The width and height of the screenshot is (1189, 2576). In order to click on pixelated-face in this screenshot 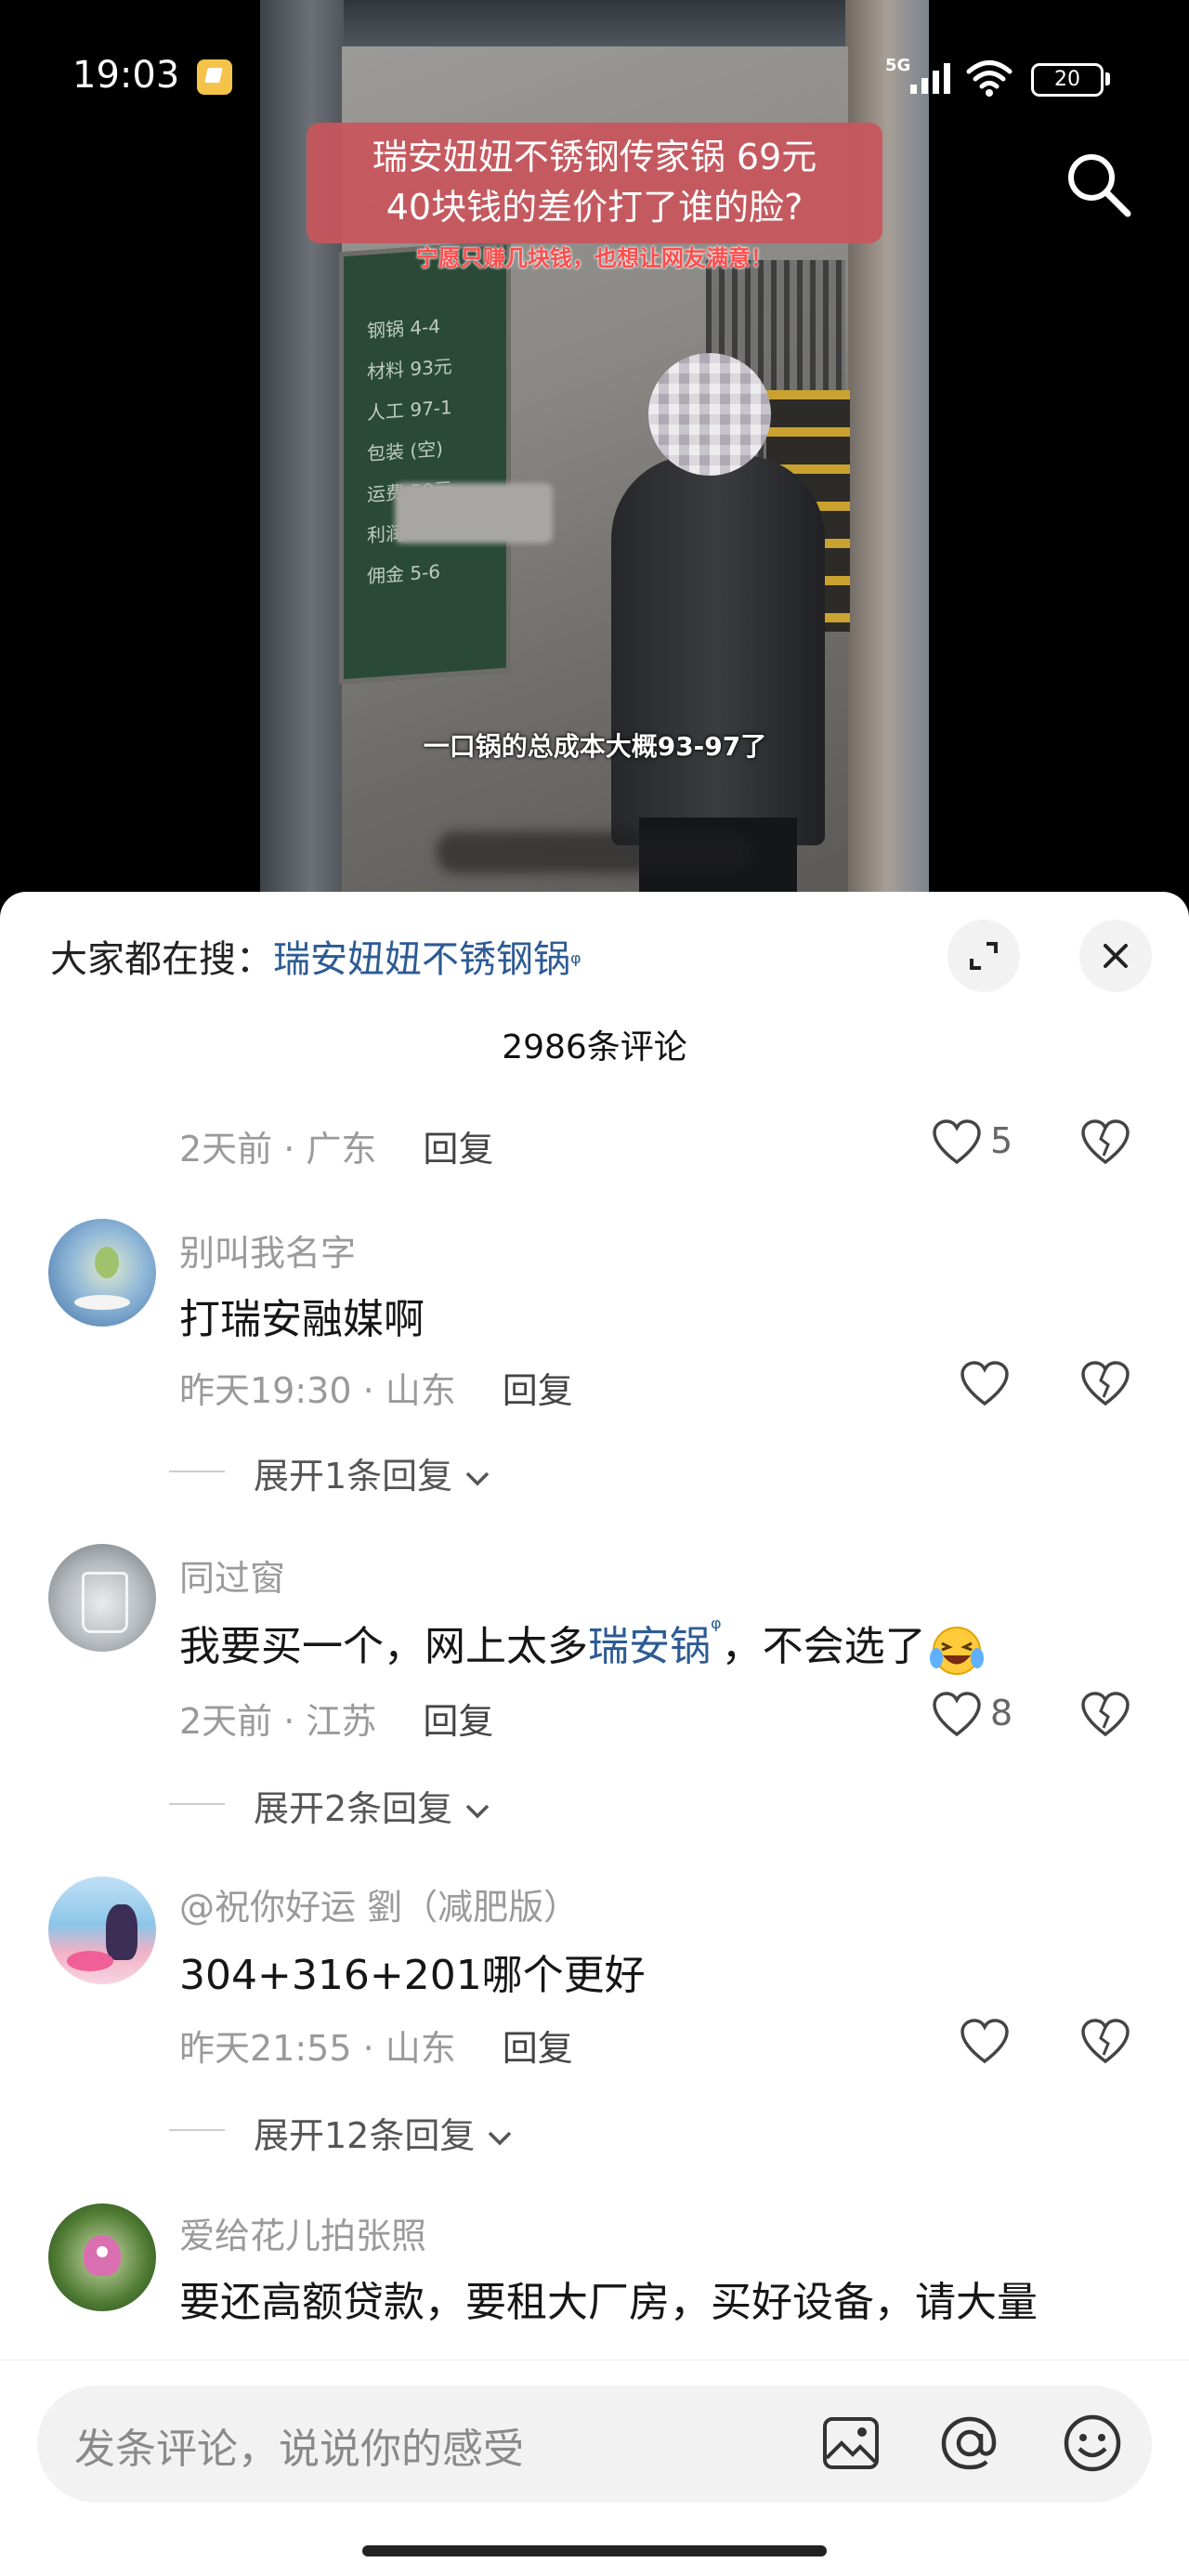, I will do `click(709, 414)`.